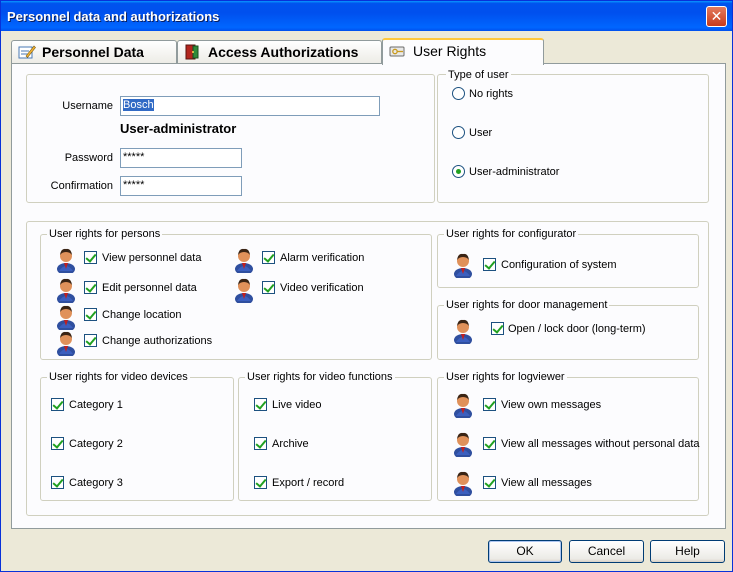 This screenshot has width=733, height=572. Describe the element at coordinates (546, 483) in the screenshot. I see `view-all-messages-label: View all messages` at that location.